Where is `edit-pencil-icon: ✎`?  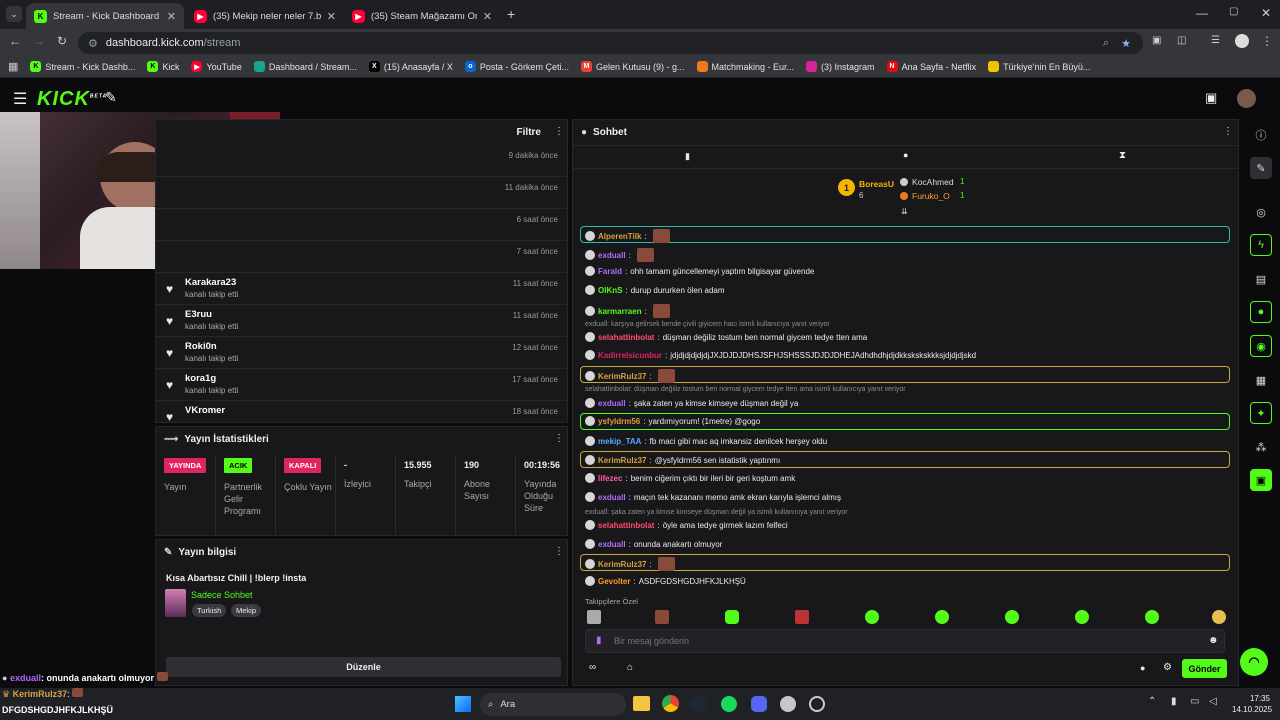
edit-pencil-icon: ✎ is located at coordinates (1261, 168).